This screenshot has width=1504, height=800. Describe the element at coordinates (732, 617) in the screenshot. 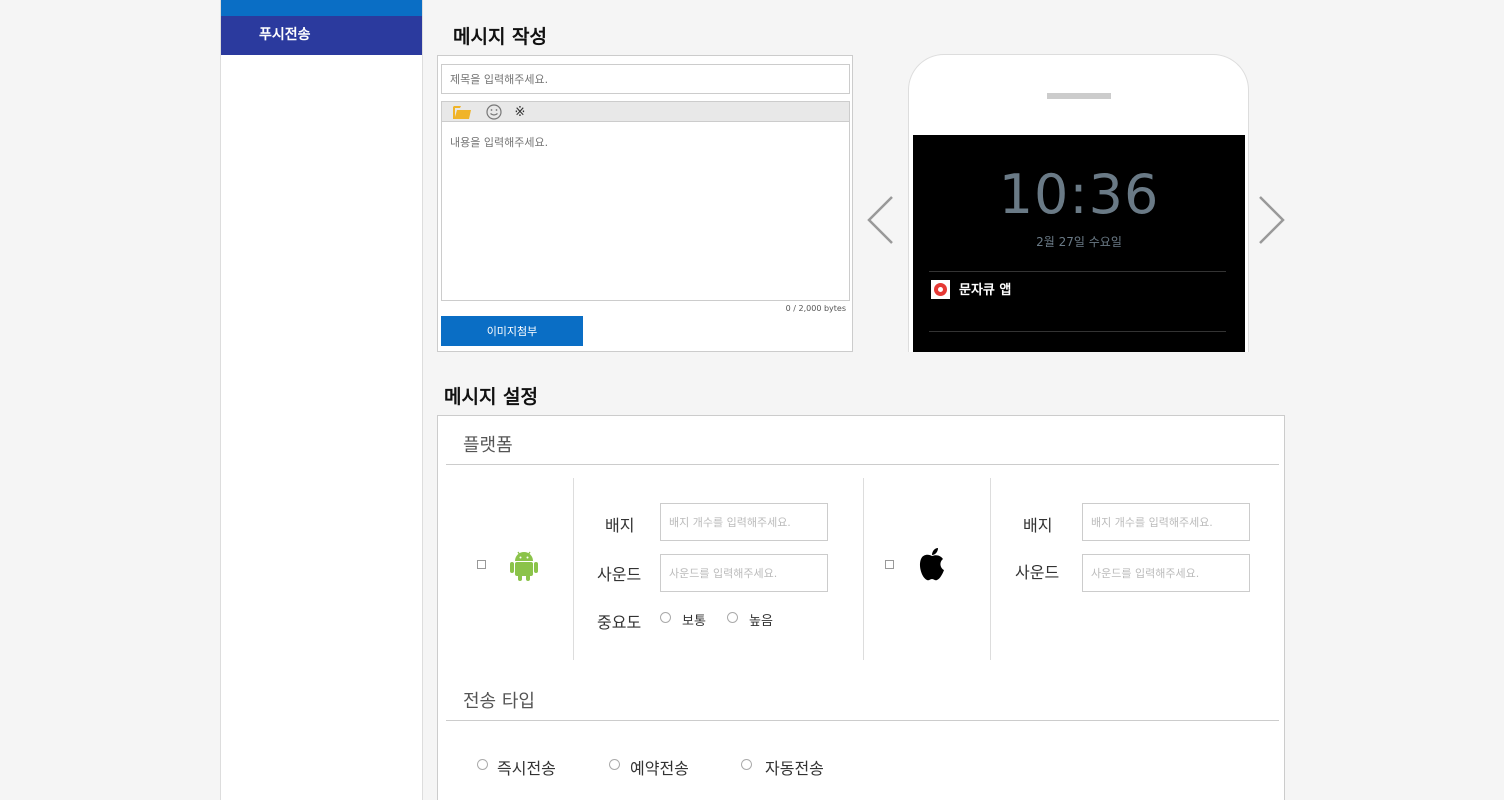

I see `priority-high-radio` at that location.